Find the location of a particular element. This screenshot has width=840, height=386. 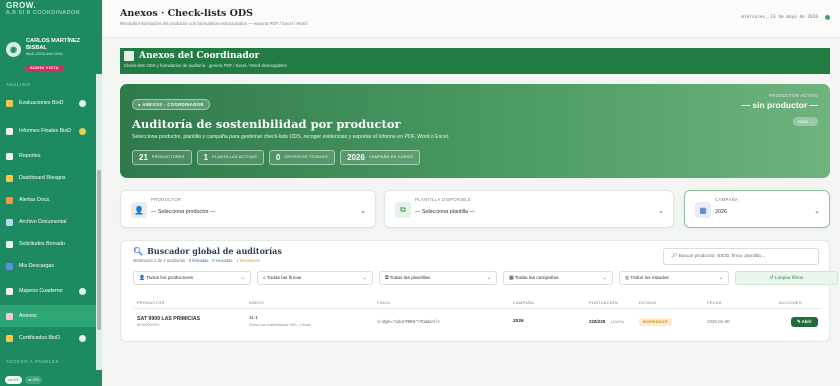

scrollbar-thumb is located at coordinates (99, 250).